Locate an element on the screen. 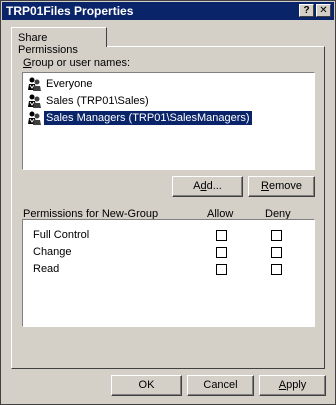 The image size is (336, 405). window-title: TRP01Files Properties is located at coordinates (70, 11).